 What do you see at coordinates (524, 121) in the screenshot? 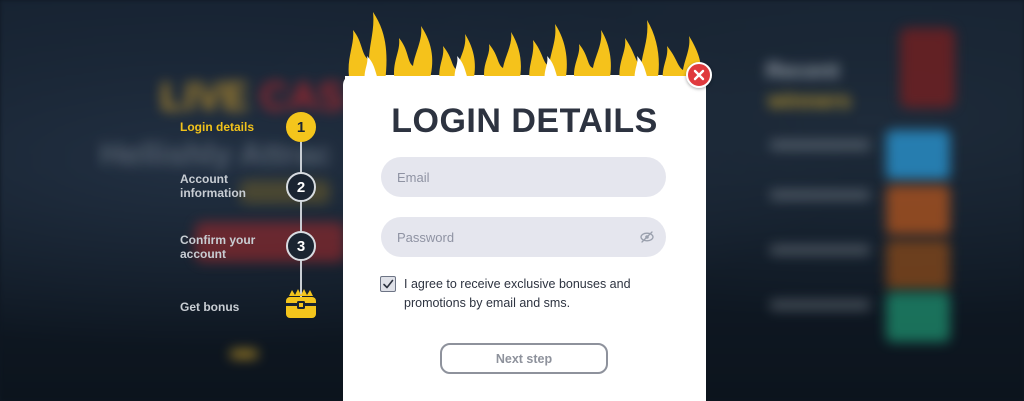
I see `modal-title: LOGIN DETAILS` at bounding box center [524, 121].